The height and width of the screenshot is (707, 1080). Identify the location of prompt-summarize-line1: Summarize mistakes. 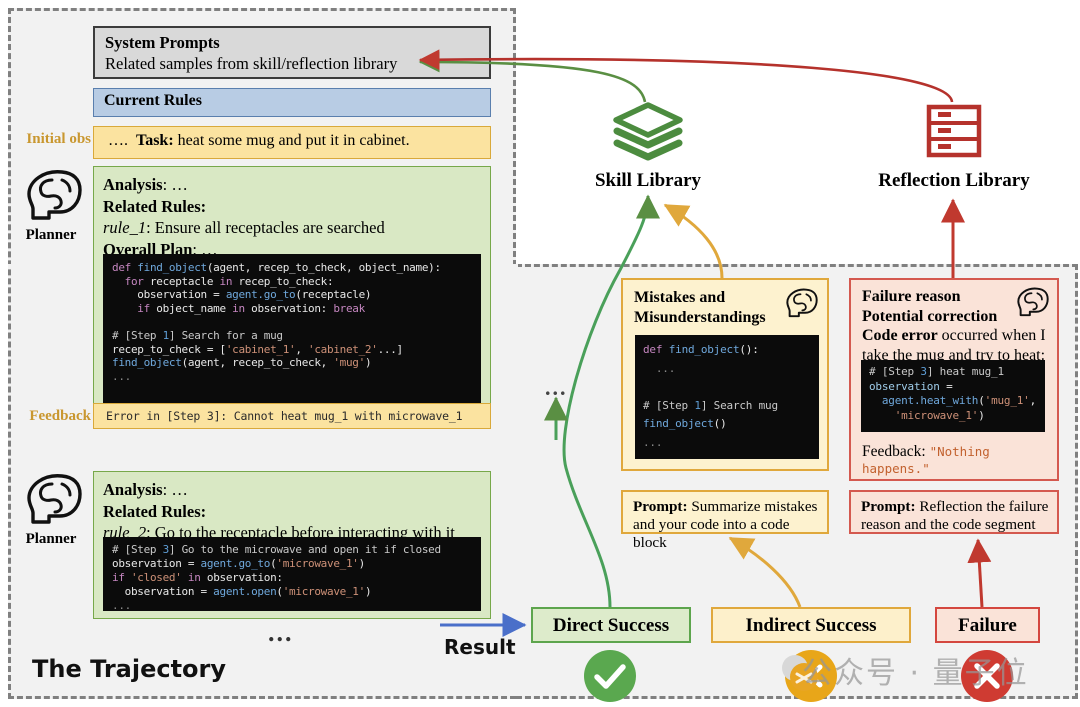
(752, 506).